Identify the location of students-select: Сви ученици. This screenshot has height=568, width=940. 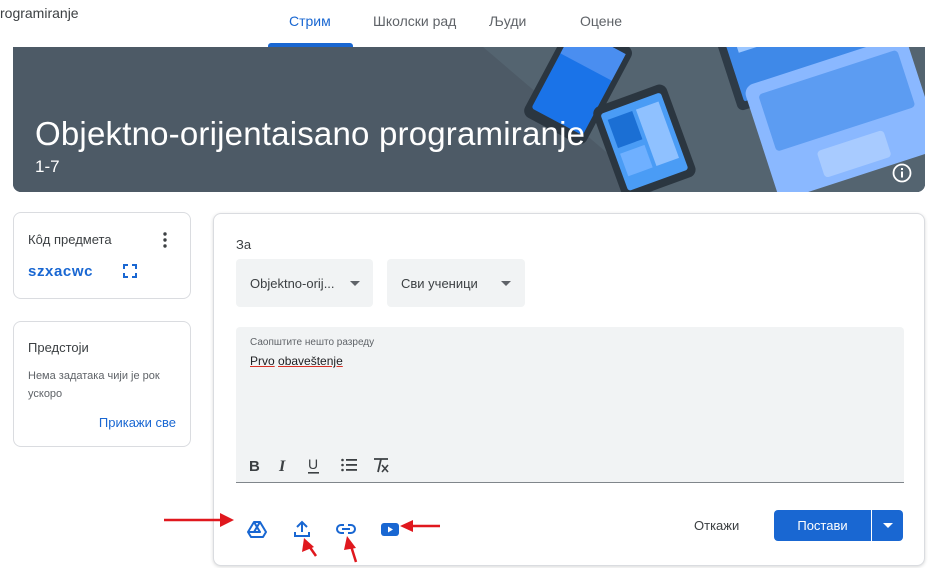
(456, 283).